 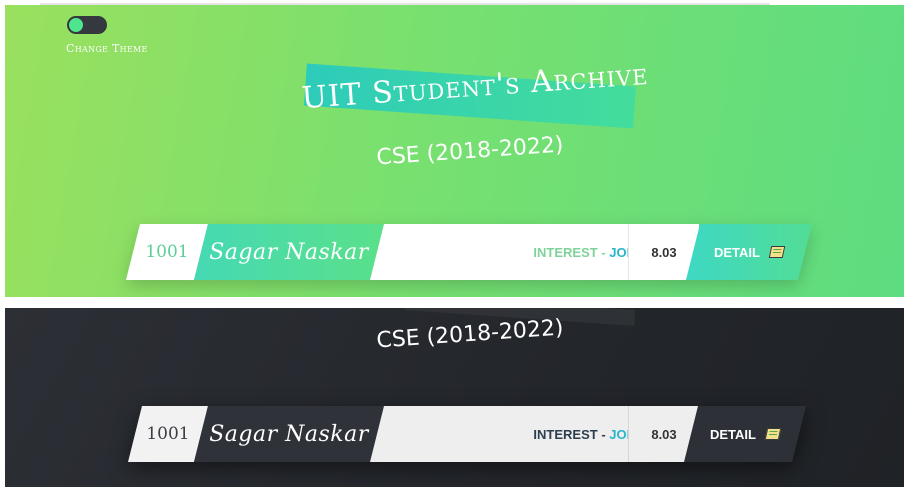 I want to click on change-theme-label: Change Theme, so click(x=107, y=48).